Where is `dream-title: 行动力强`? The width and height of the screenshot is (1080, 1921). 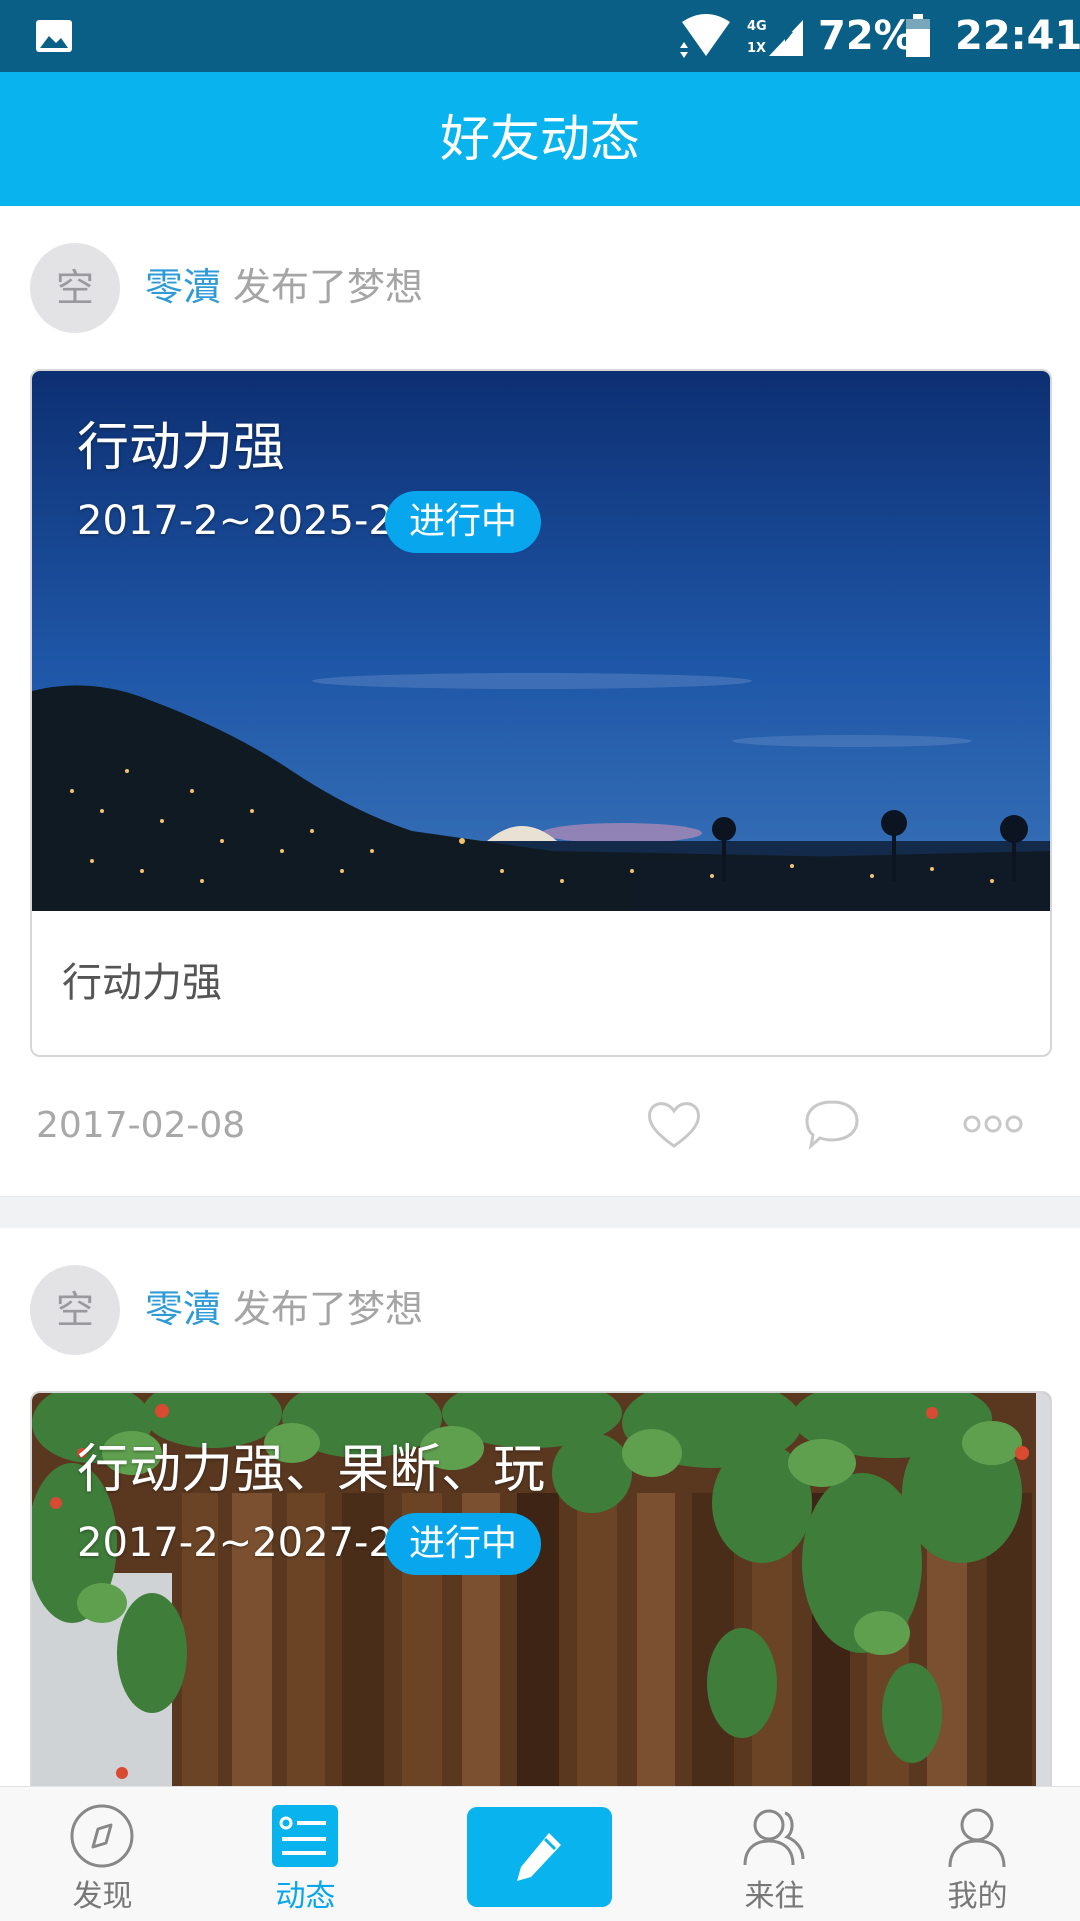 dream-title: 行动力强 is located at coordinates (181, 448).